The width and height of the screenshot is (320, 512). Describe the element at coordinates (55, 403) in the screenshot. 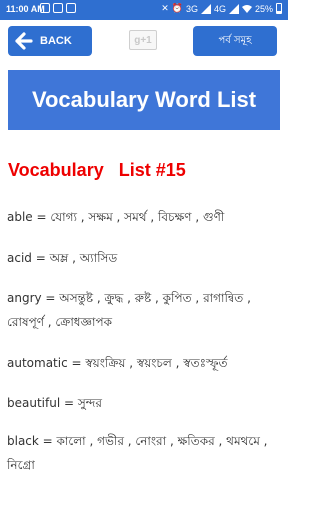

I see `vocabulary-entry: beautiful = সুন্দর` at that location.